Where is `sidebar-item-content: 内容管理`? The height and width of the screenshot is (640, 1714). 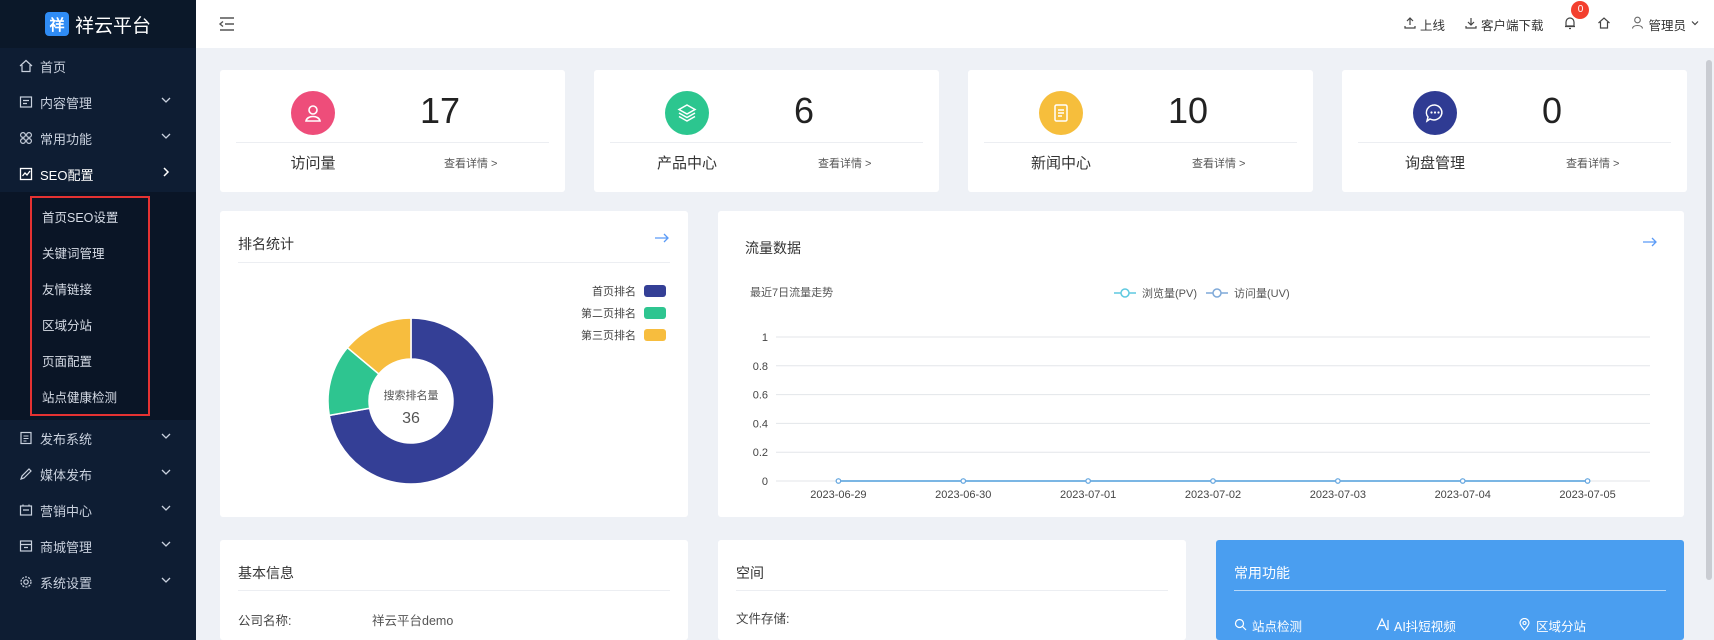
sidebar-item-content: 内容管理 is located at coordinates (98, 102).